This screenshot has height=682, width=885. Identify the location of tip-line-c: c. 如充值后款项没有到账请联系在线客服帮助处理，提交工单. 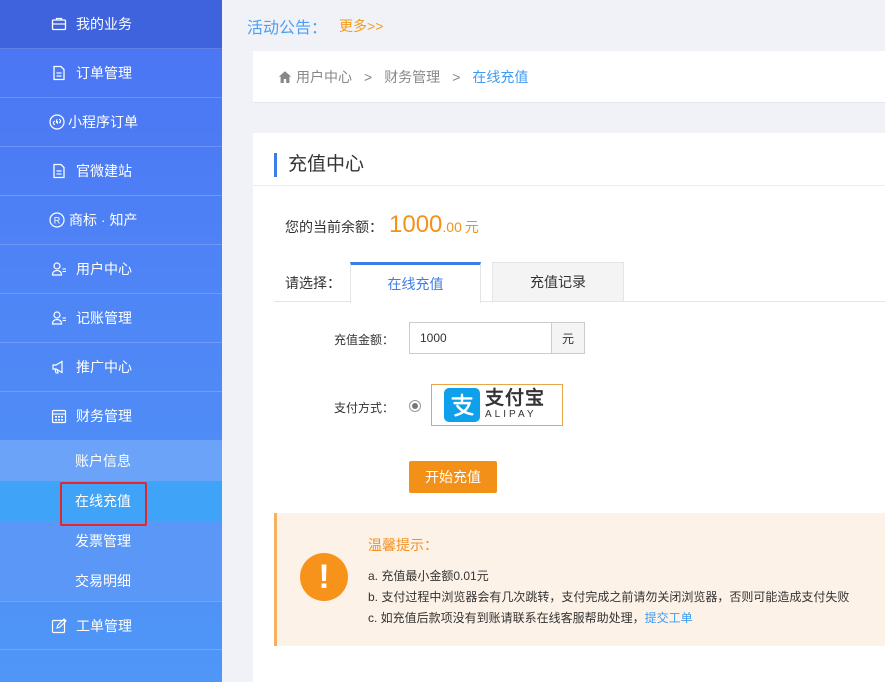
(530, 617).